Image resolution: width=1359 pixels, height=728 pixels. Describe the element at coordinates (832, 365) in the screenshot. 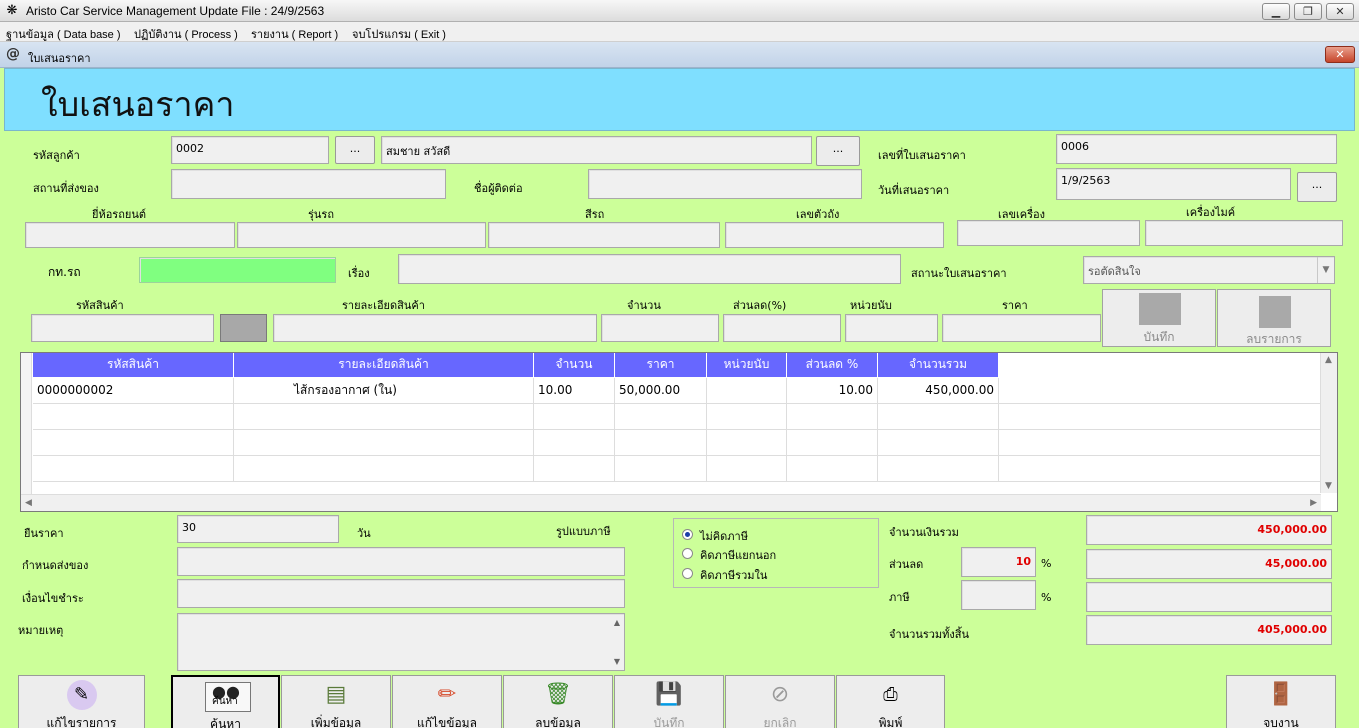

I see `col-header-discount: ส่วนลด %` at that location.